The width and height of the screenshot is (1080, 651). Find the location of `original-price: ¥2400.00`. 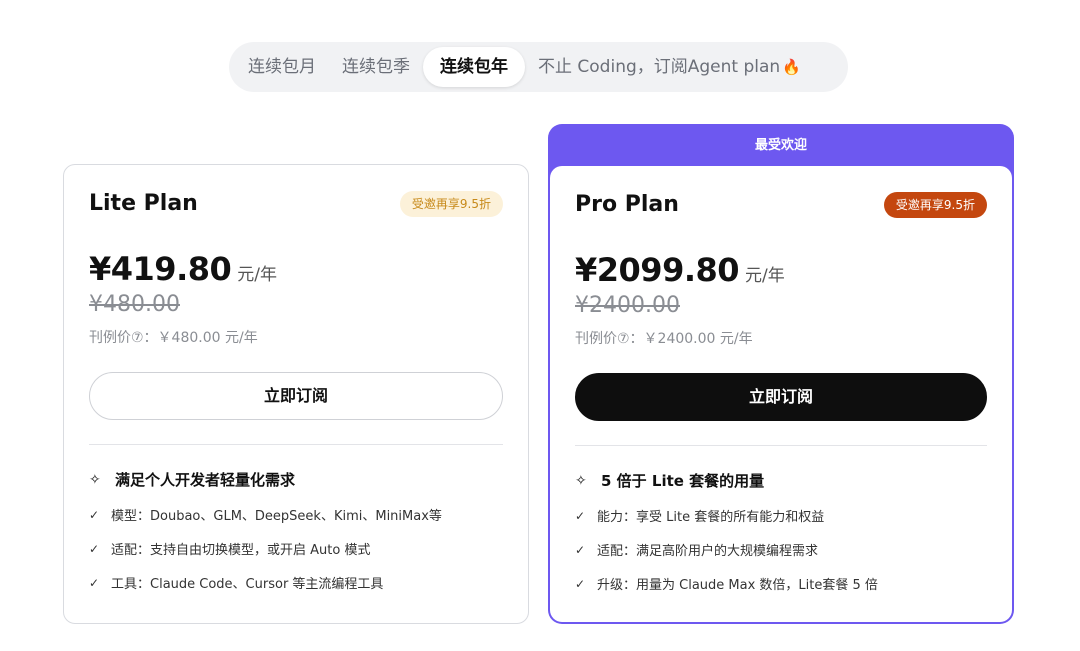

original-price: ¥2400.00 is located at coordinates (627, 305).